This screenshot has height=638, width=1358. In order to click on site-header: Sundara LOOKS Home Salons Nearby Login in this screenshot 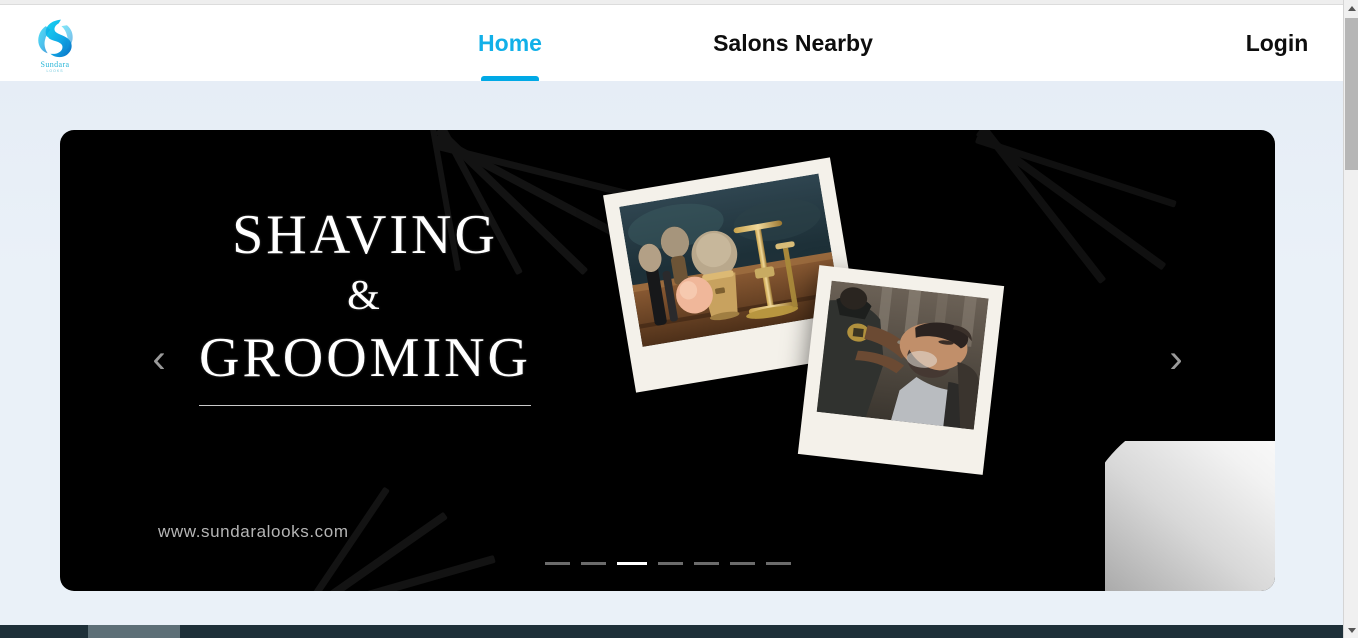, I will do `click(671, 44)`.